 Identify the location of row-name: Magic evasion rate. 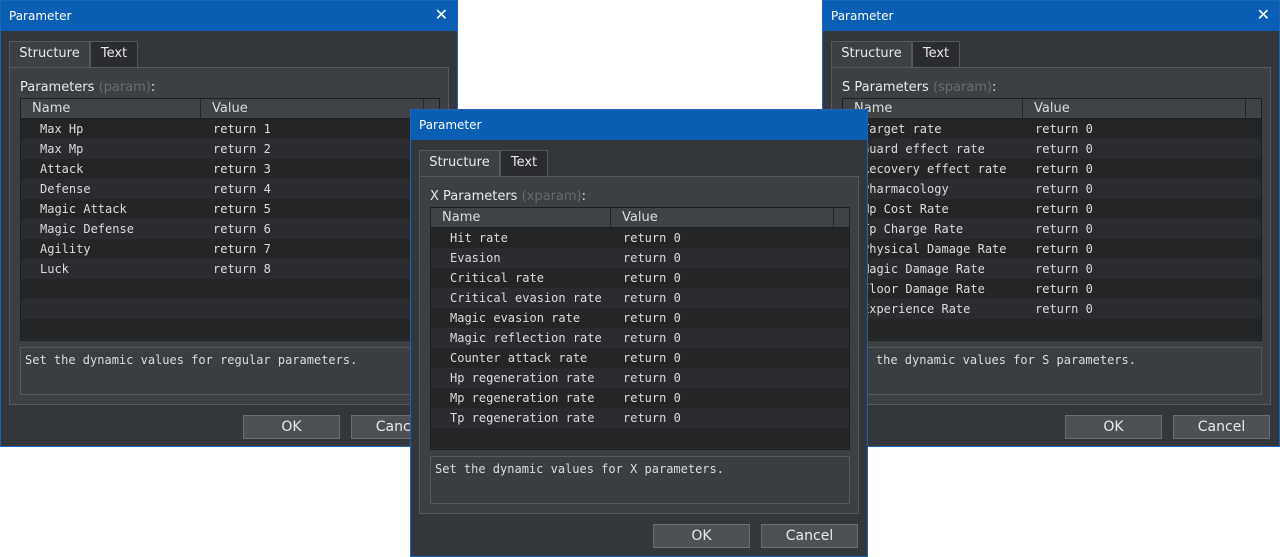
(515, 318).